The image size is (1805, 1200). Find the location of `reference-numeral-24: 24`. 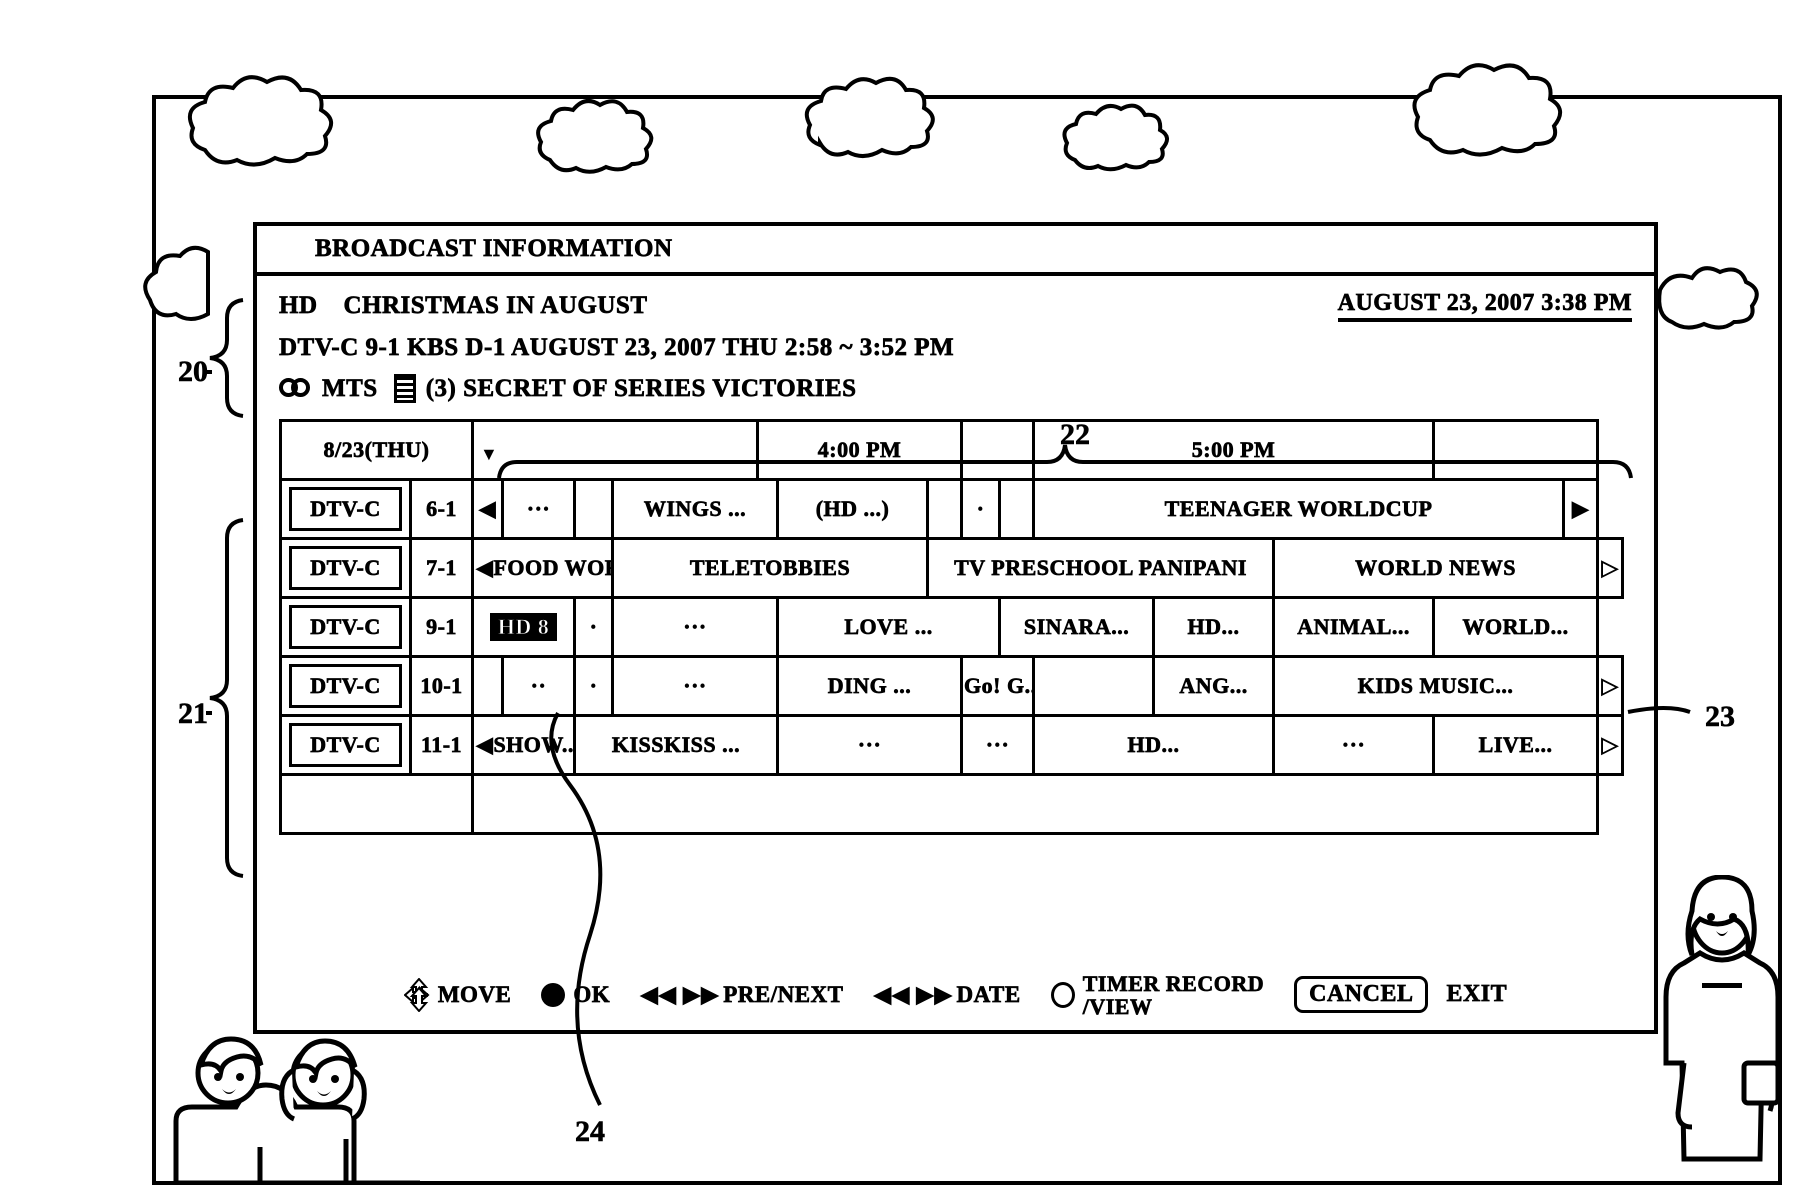

reference-numeral-24: 24 is located at coordinates (590, 1132).